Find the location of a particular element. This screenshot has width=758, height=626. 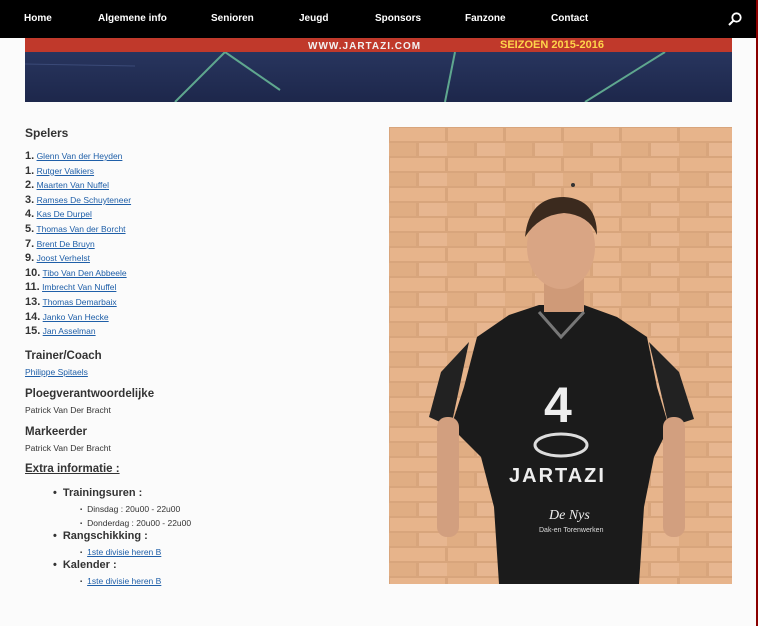

list-item: 5. Thomas Van der Borcht is located at coordinates (75, 228).